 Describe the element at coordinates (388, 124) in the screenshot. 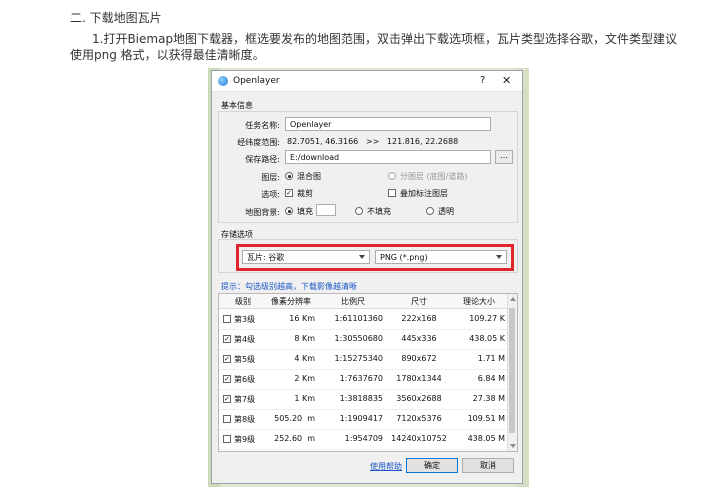

I see `task-name-input: Openlayer` at that location.